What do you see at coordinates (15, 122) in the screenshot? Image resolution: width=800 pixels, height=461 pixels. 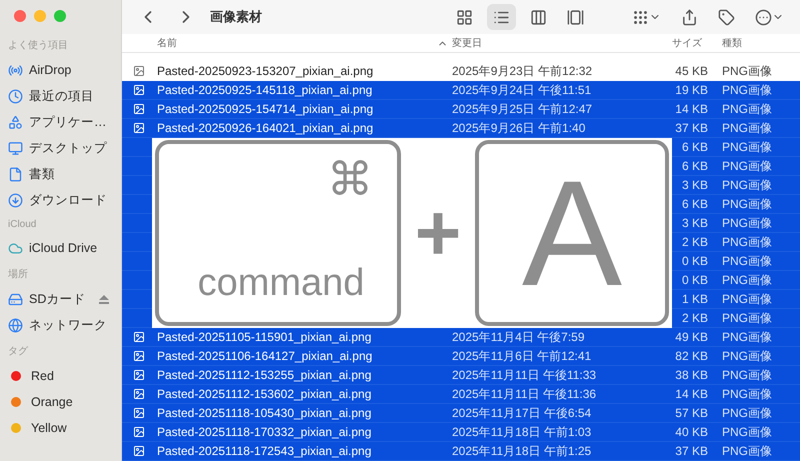 I see `shapes-icon` at bounding box center [15, 122].